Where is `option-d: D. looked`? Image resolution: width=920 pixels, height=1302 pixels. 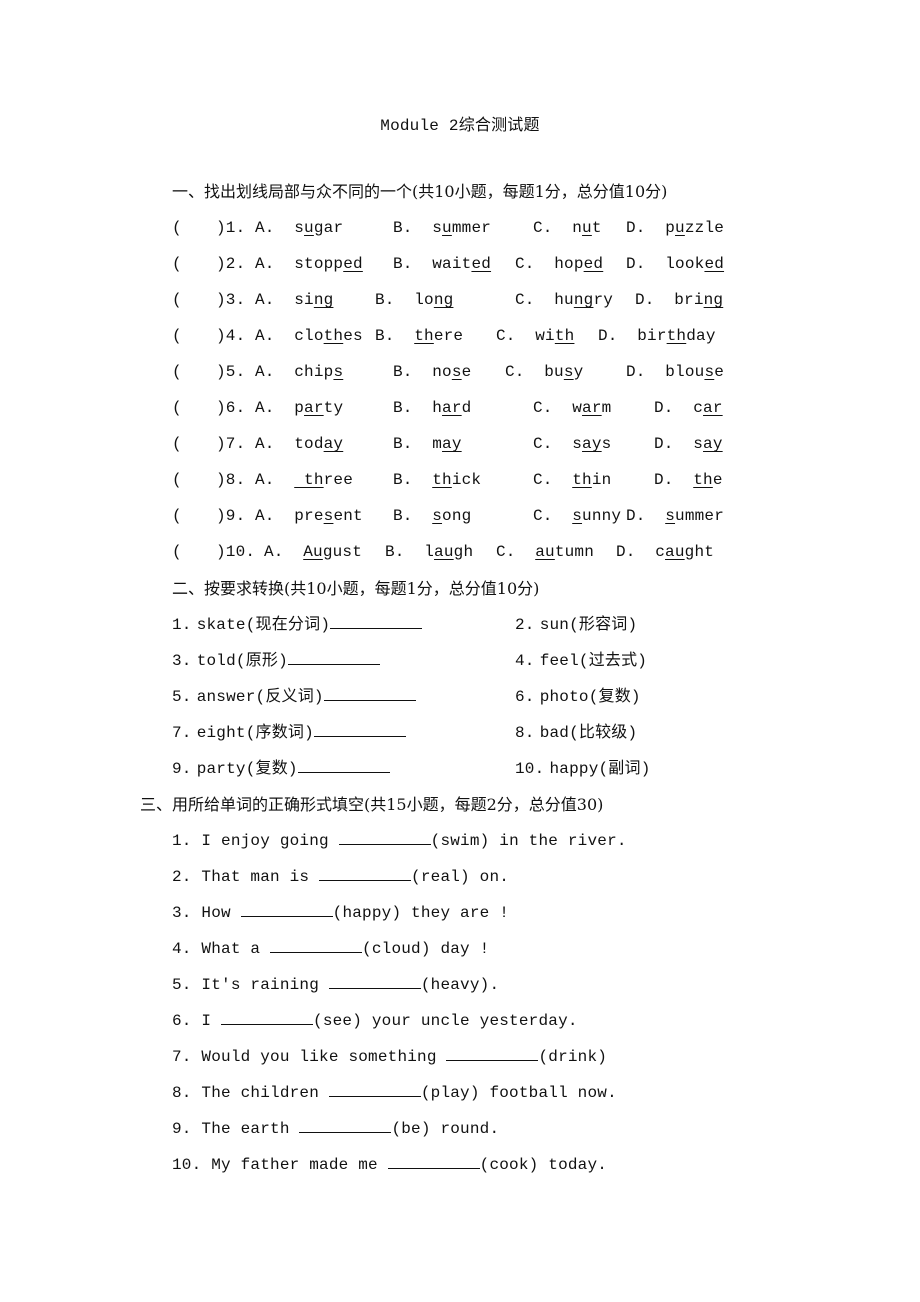
option-d: D. looked is located at coordinates (675, 264).